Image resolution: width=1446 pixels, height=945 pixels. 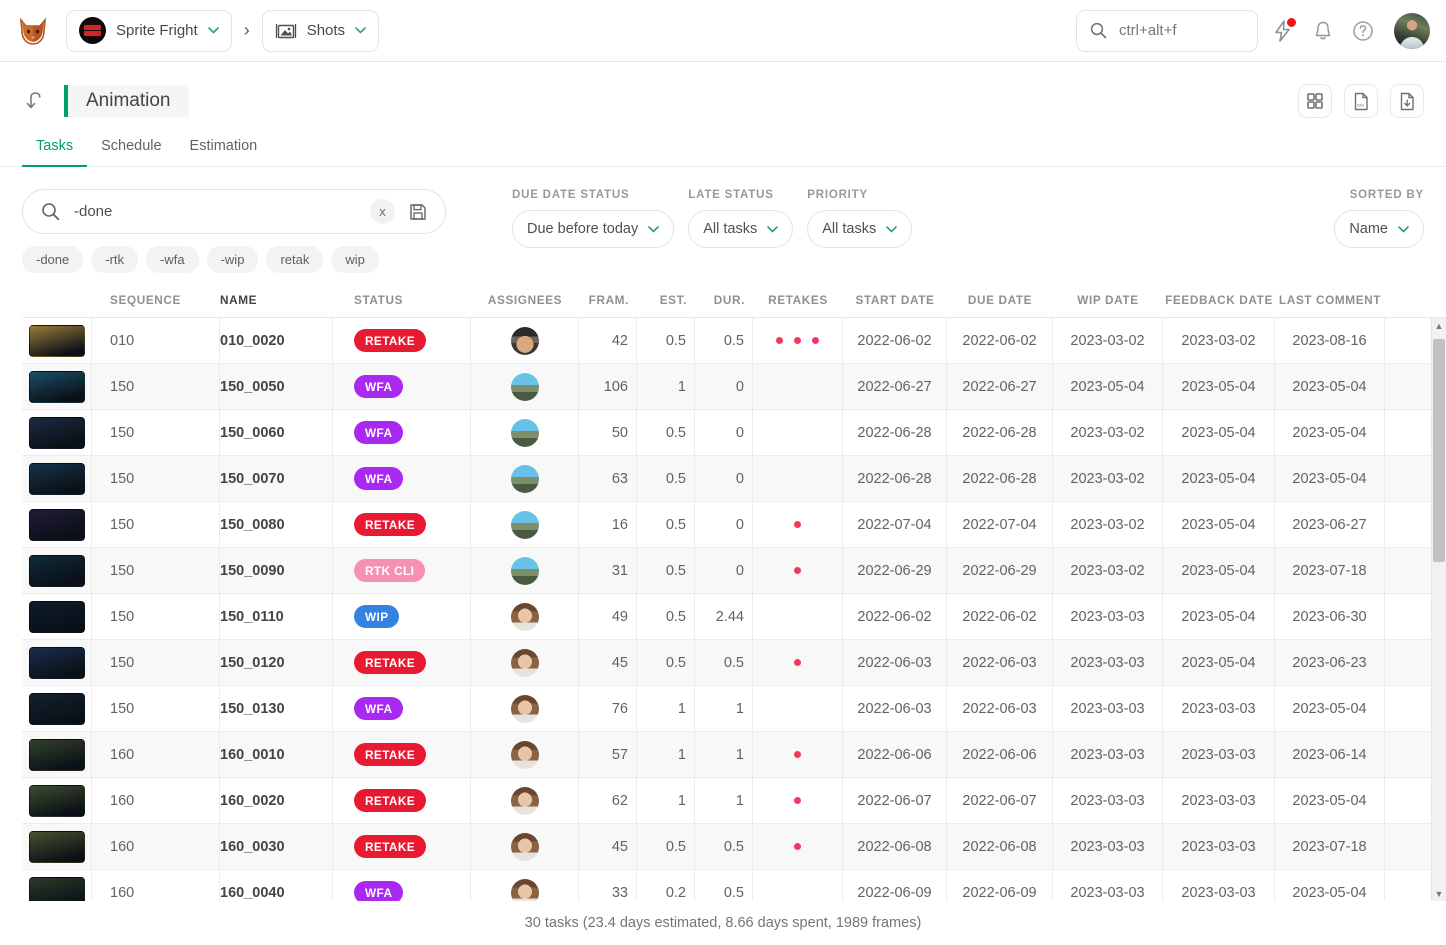 I want to click on question-circle-icon, so click(x=1363, y=31).